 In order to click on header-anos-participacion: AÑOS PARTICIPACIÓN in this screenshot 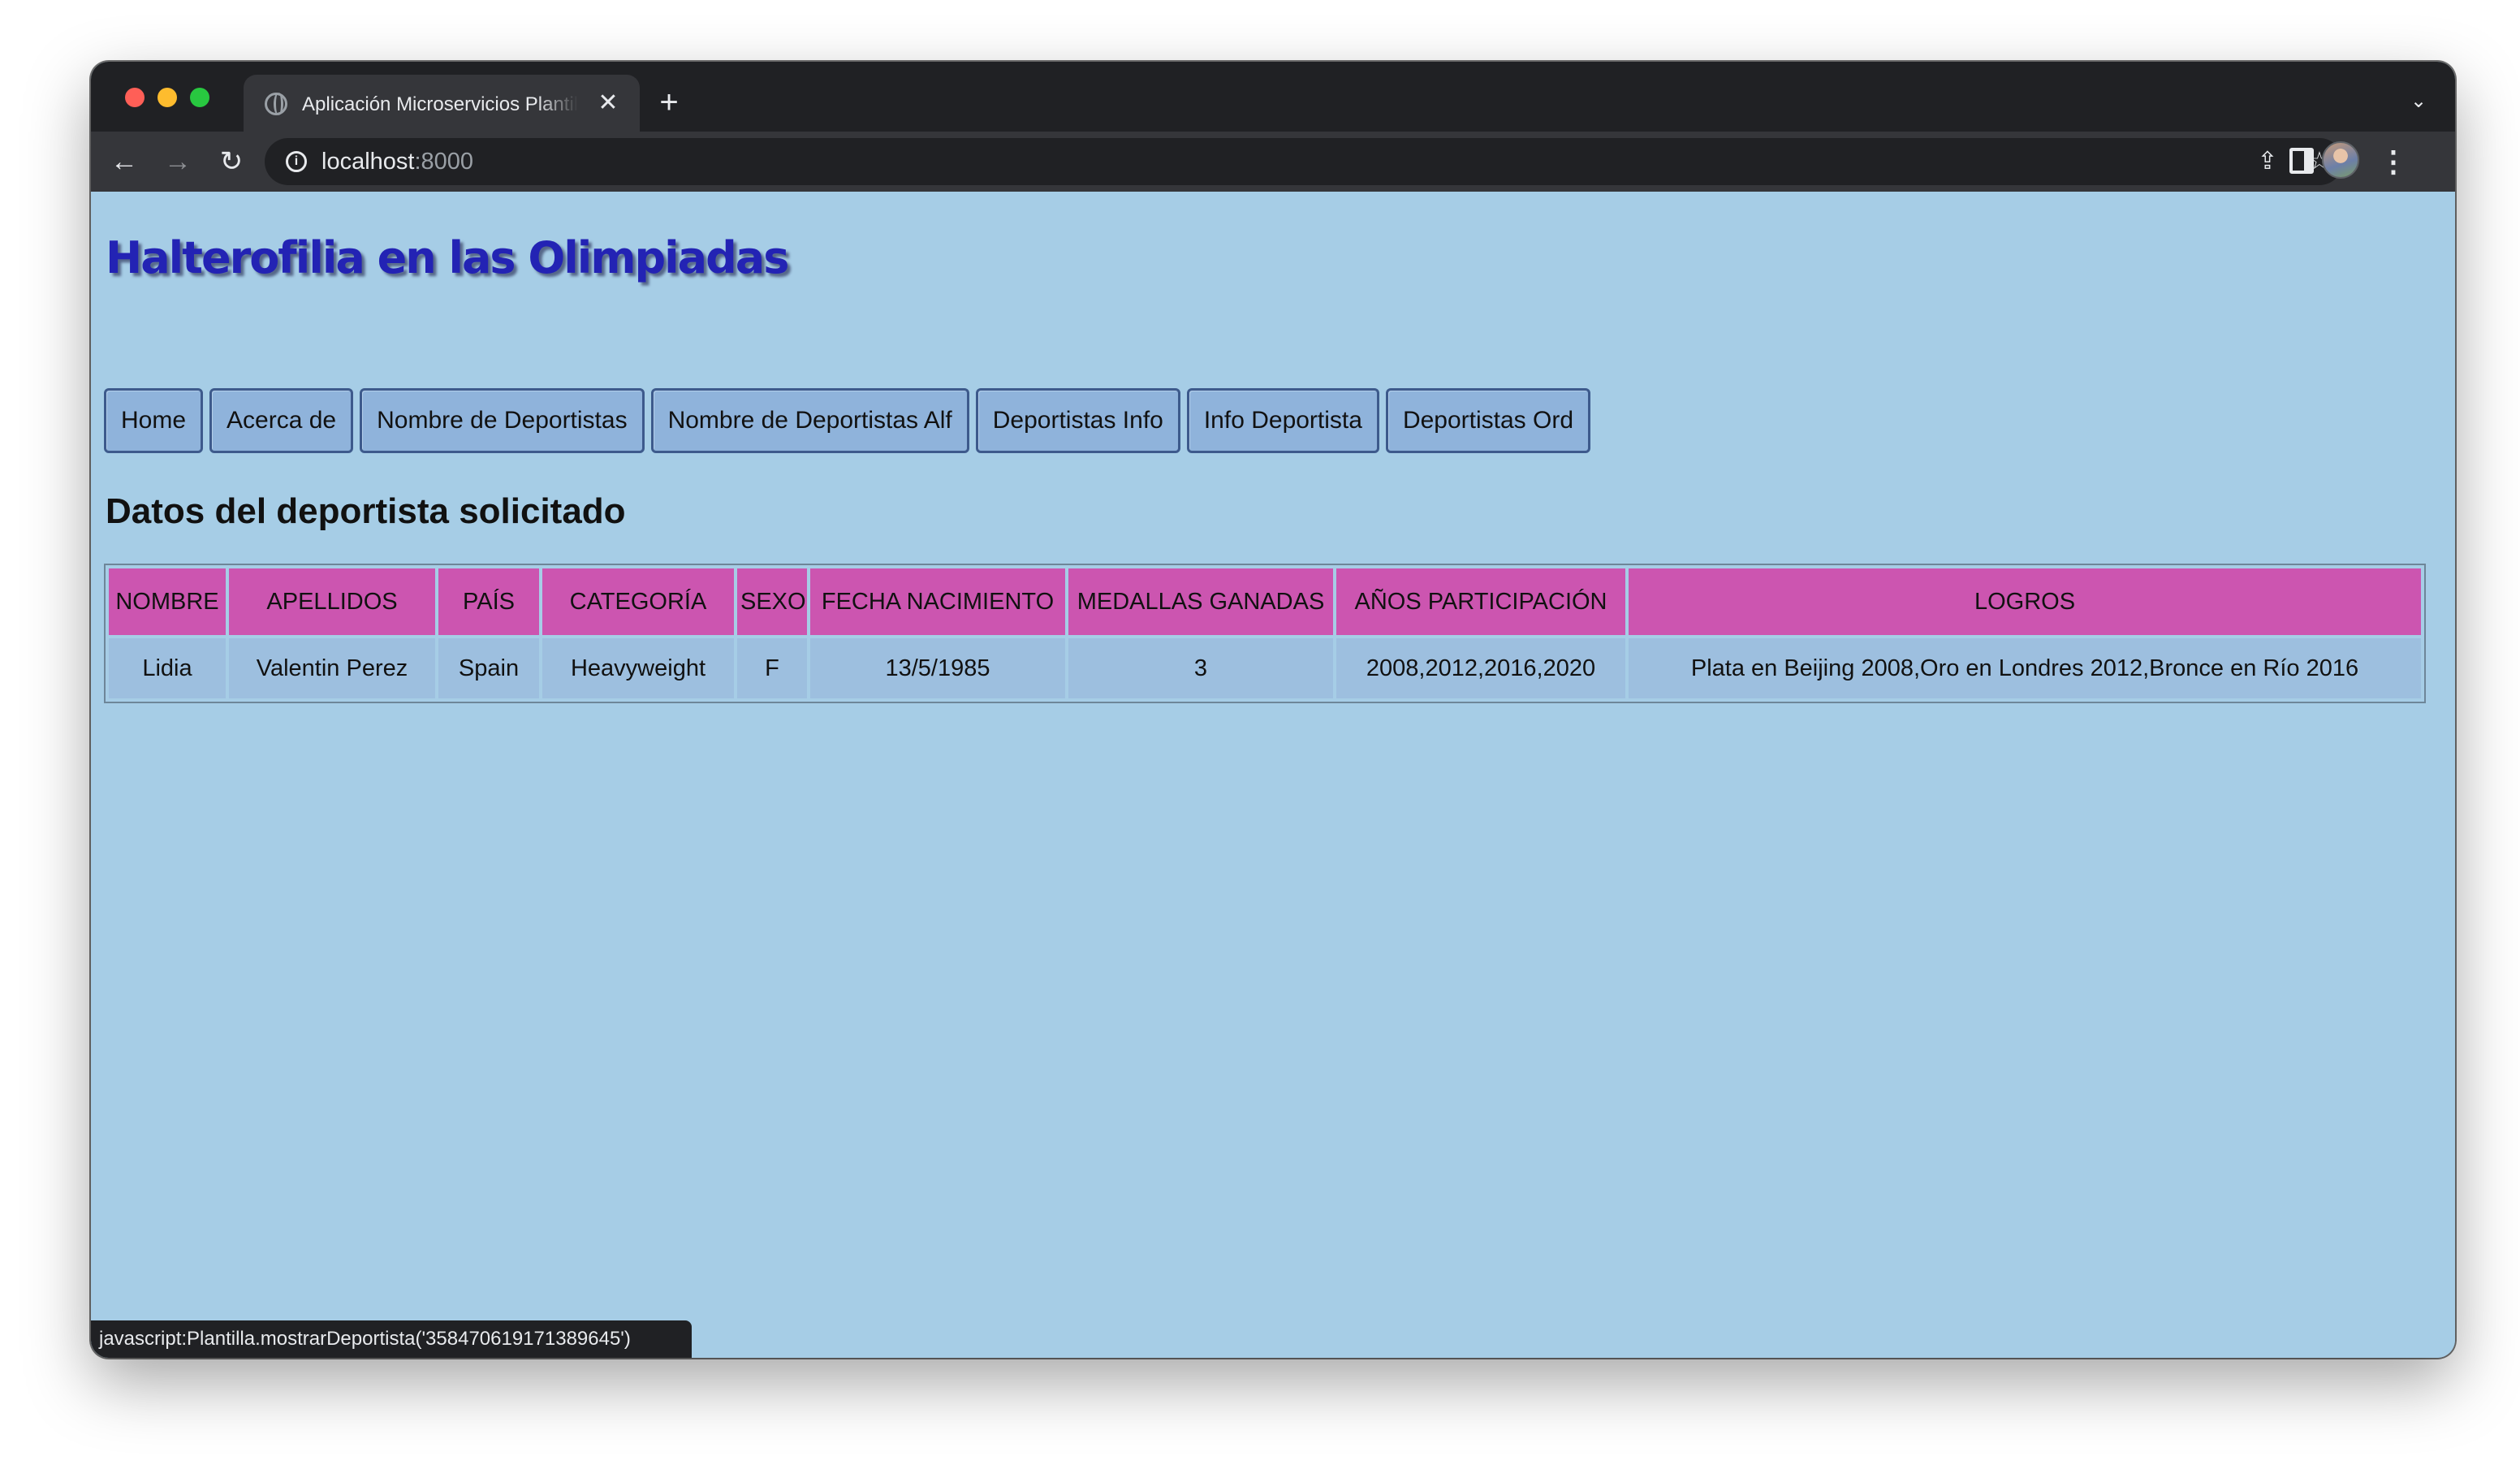, I will do `click(1481, 601)`.